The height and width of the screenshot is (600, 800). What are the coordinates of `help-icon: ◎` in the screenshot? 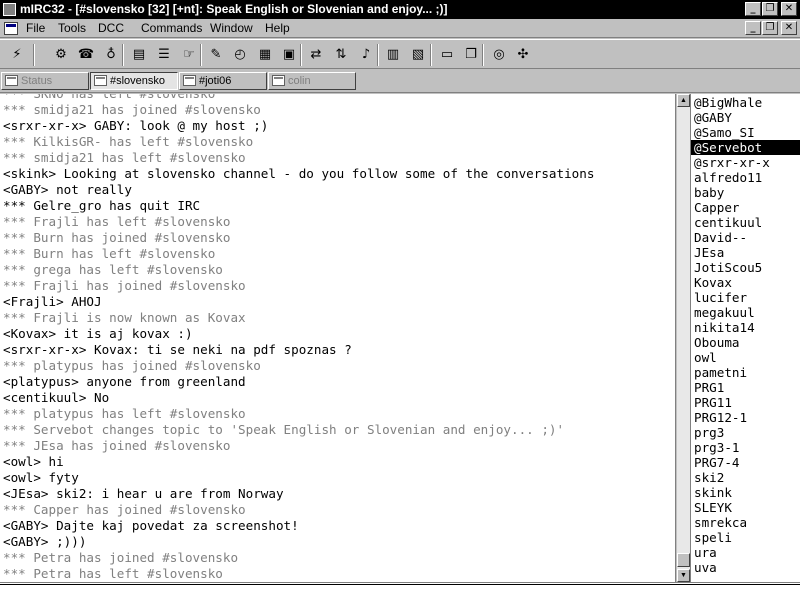 It's located at (499, 55).